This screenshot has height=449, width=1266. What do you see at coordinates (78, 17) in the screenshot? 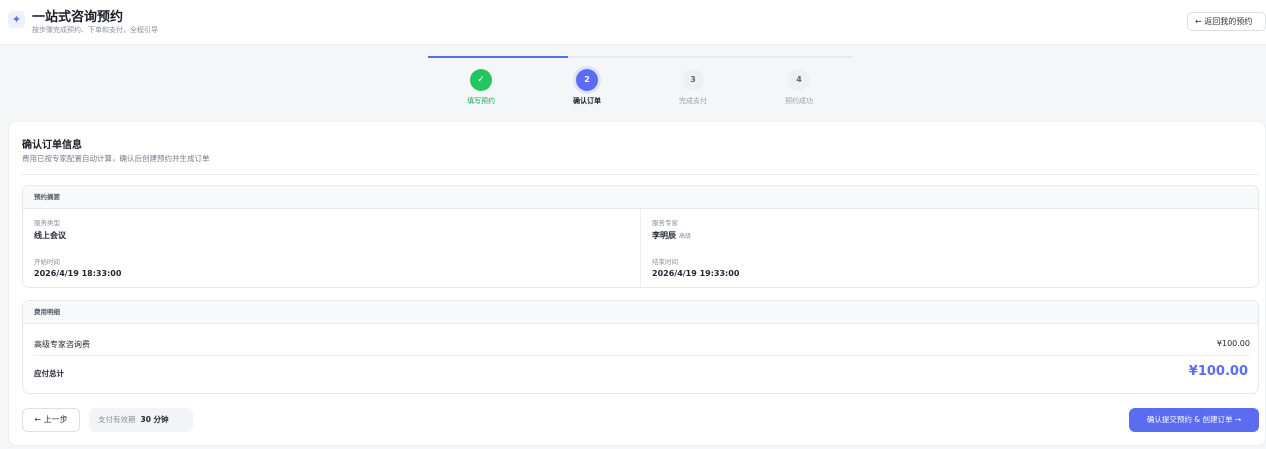
I see `page-title: 一站式咨询预约` at bounding box center [78, 17].